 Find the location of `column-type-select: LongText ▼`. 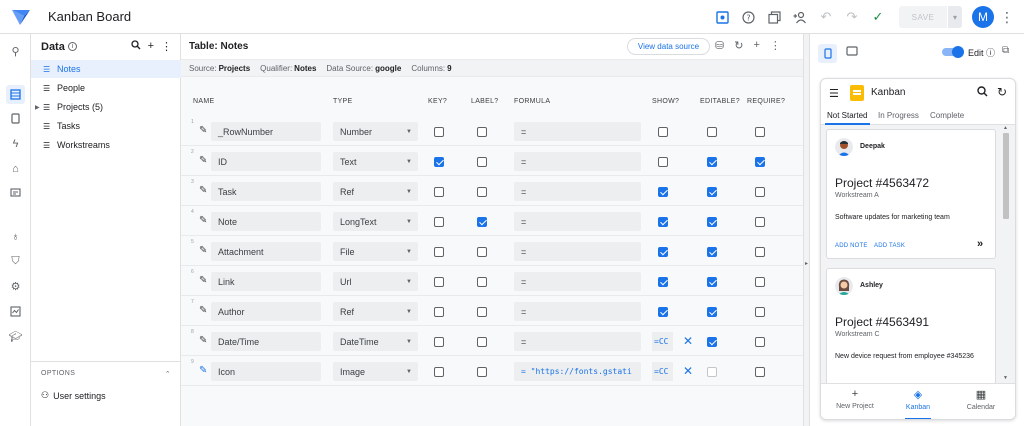

column-type-select: LongText ▼ is located at coordinates (375, 221).